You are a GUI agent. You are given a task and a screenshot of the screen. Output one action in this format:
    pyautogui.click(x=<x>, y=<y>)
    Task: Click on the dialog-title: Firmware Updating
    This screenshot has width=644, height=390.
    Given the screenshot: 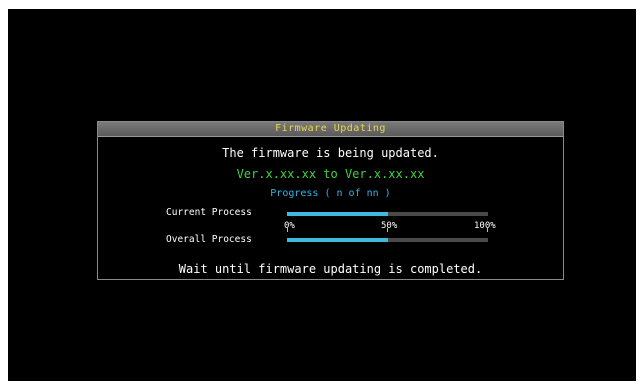 What is the action you would take?
    pyautogui.click(x=330, y=129)
    